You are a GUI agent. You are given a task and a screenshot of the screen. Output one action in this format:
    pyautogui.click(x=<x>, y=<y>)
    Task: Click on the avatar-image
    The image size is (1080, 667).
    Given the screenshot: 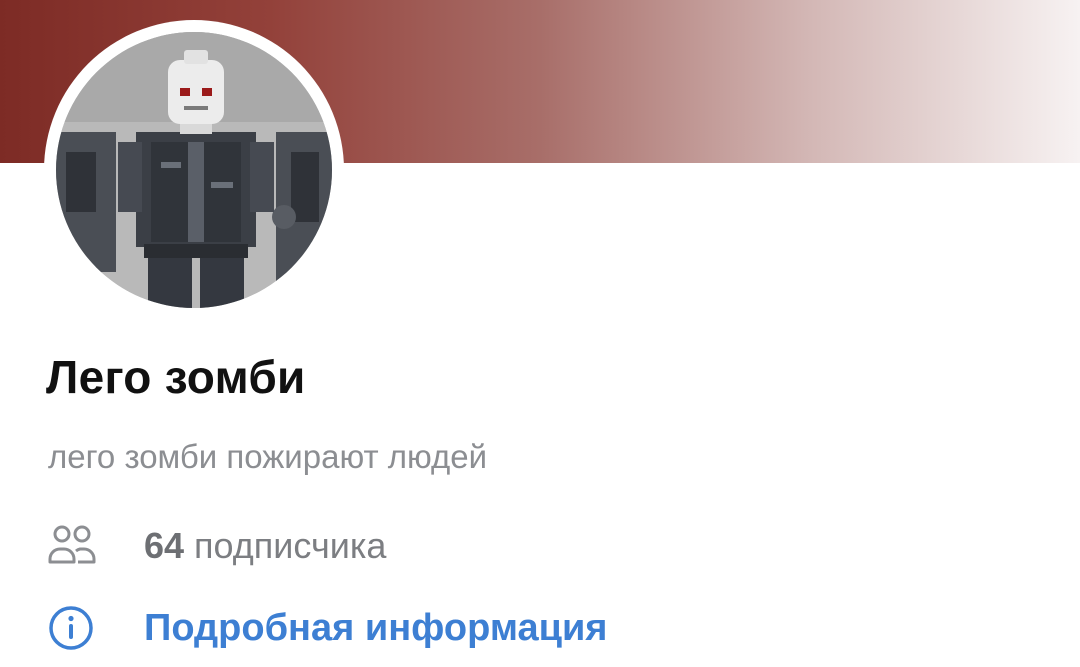 What is the action you would take?
    pyautogui.click(x=194, y=170)
    